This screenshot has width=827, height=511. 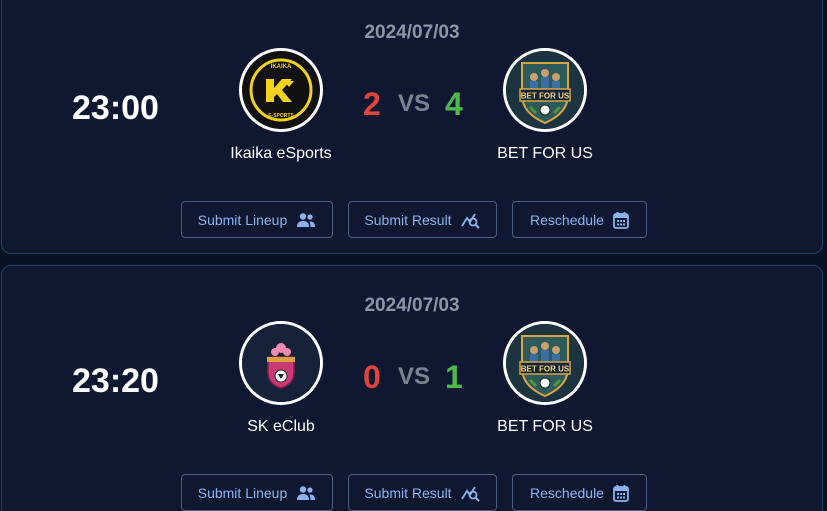 I want to click on match-time: 23:00, so click(x=115, y=108).